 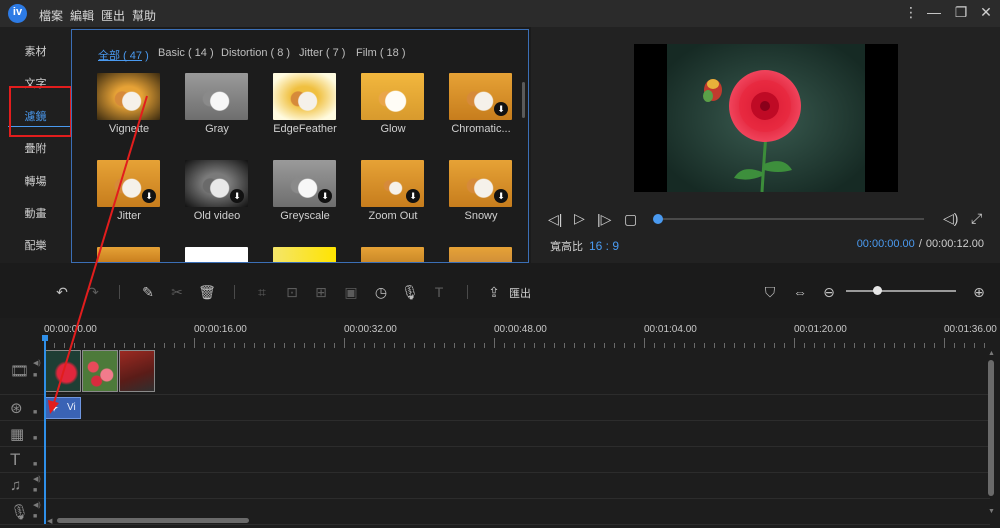 I want to click on ruler-label: 00:01:36.00, so click(x=970, y=329).